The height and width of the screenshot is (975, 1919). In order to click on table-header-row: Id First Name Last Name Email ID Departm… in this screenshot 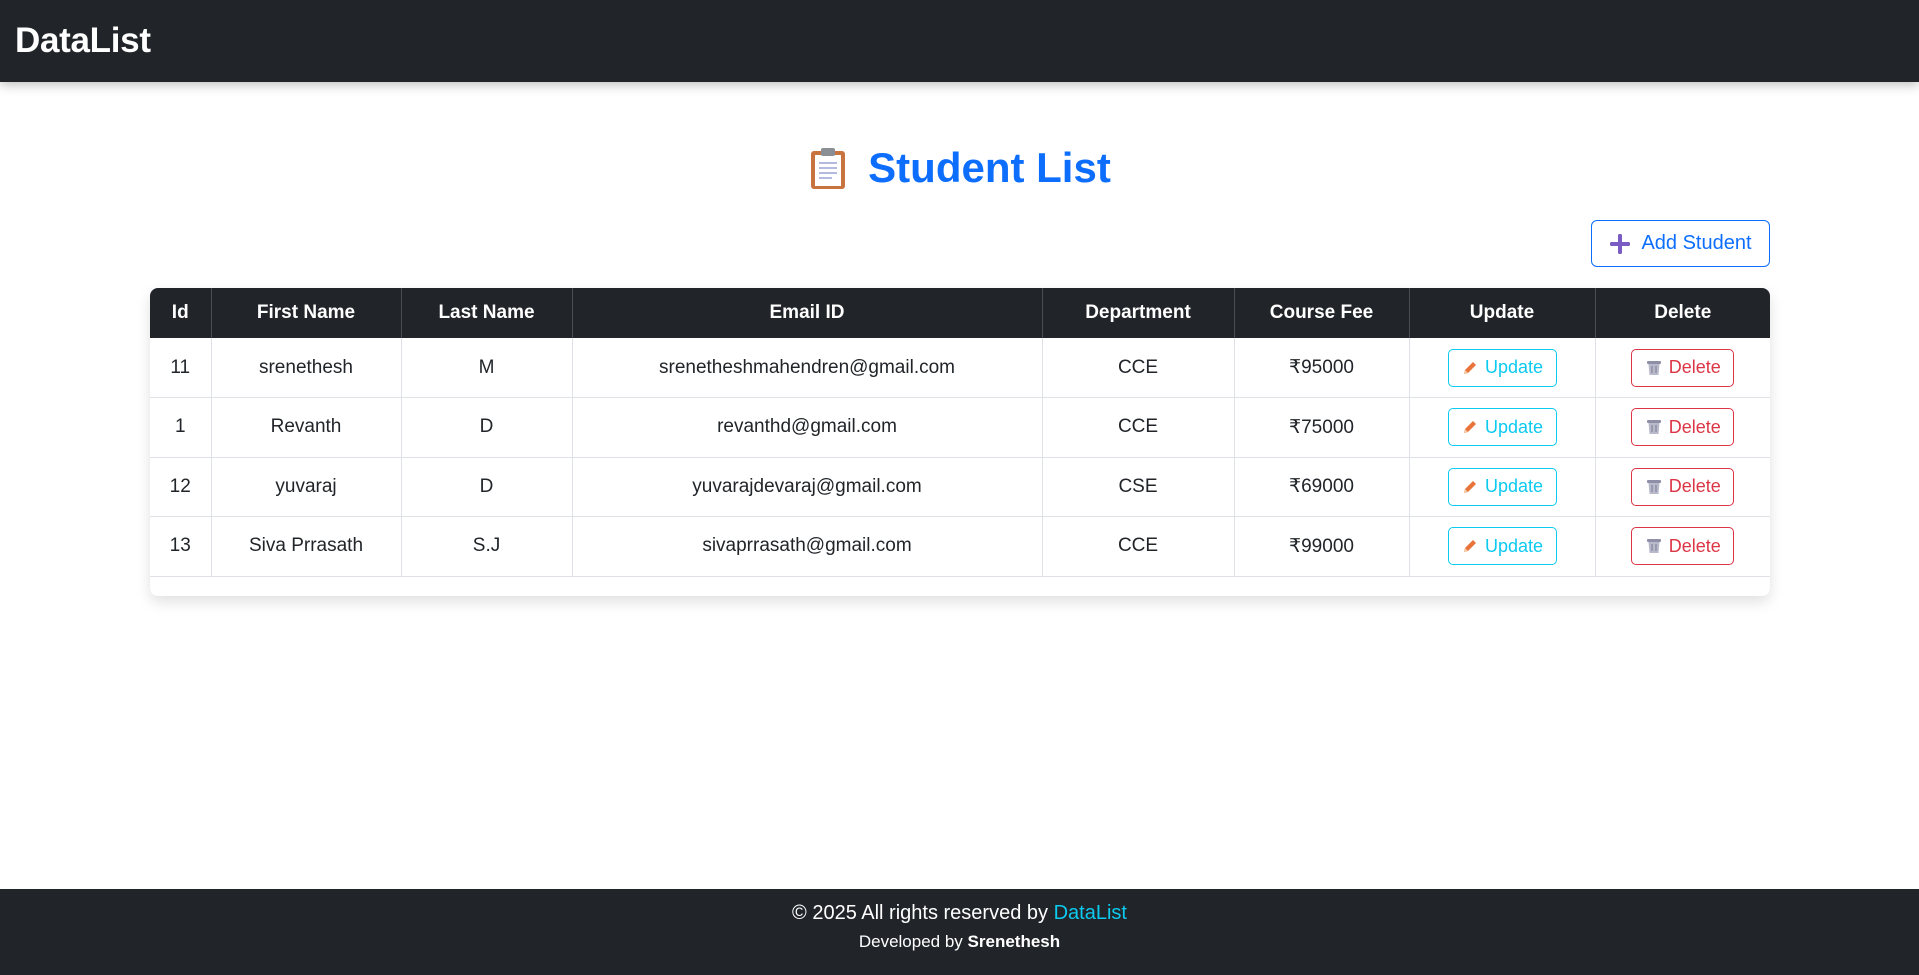, I will do `click(960, 313)`.